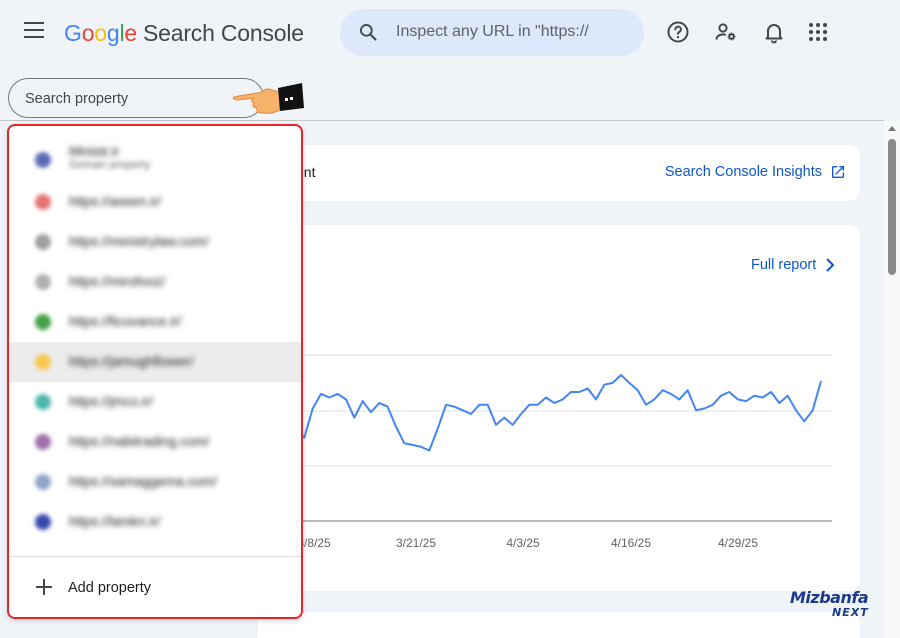 This screenshot has height=638, width=900. What do you see at coordinates (738, 543) in the screenshot?
I see `chart-x-tick-label: 4/29/25` at bounding box center [738, 543].